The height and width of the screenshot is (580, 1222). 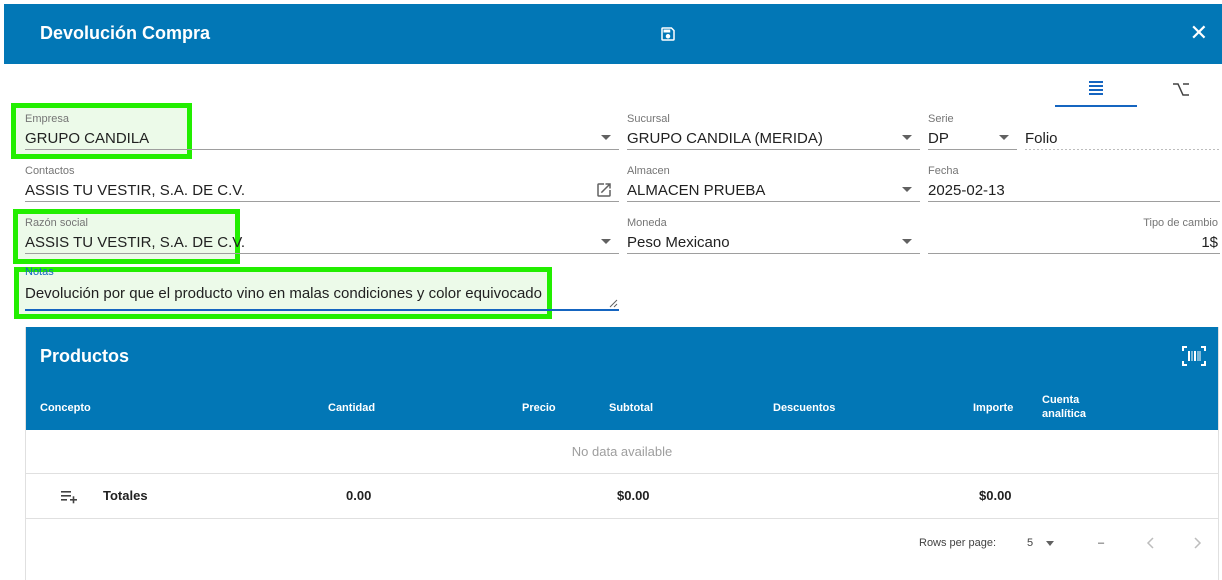 What do you see at coordinates (1072, 407) in the screenshot?
I see `column-header-cuenta-analitica: Cuenta analítica` at bounding box center [1072, 407].